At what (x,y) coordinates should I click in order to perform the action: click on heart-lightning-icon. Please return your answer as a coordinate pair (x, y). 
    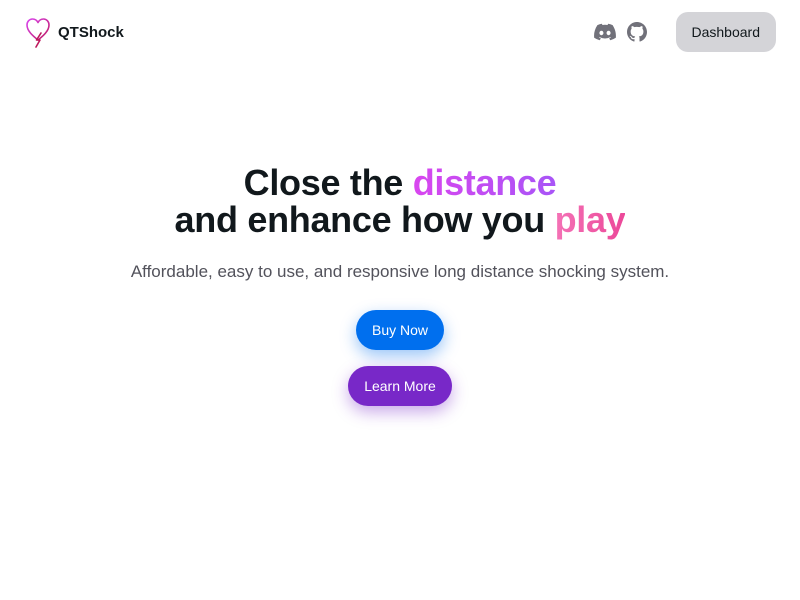
    Looking at the image, I should click on (38, 32).